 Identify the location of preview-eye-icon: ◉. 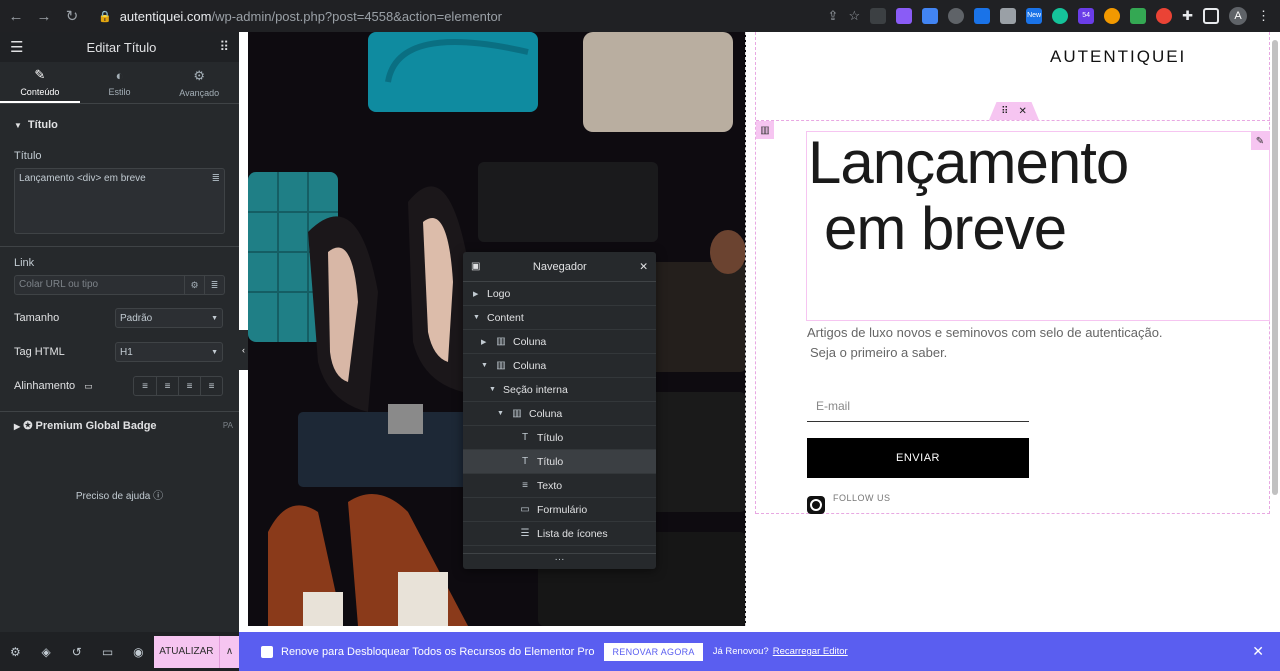
(138, 652).